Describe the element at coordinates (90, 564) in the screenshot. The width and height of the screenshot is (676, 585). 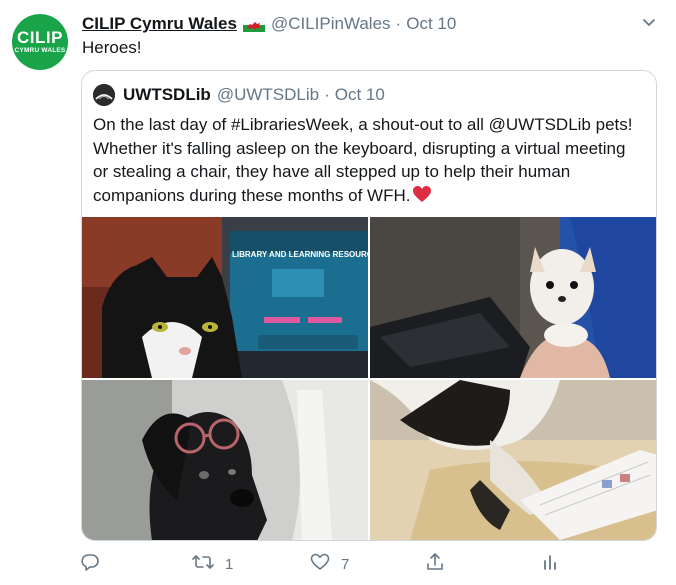
I see `reply-icon` at that location.